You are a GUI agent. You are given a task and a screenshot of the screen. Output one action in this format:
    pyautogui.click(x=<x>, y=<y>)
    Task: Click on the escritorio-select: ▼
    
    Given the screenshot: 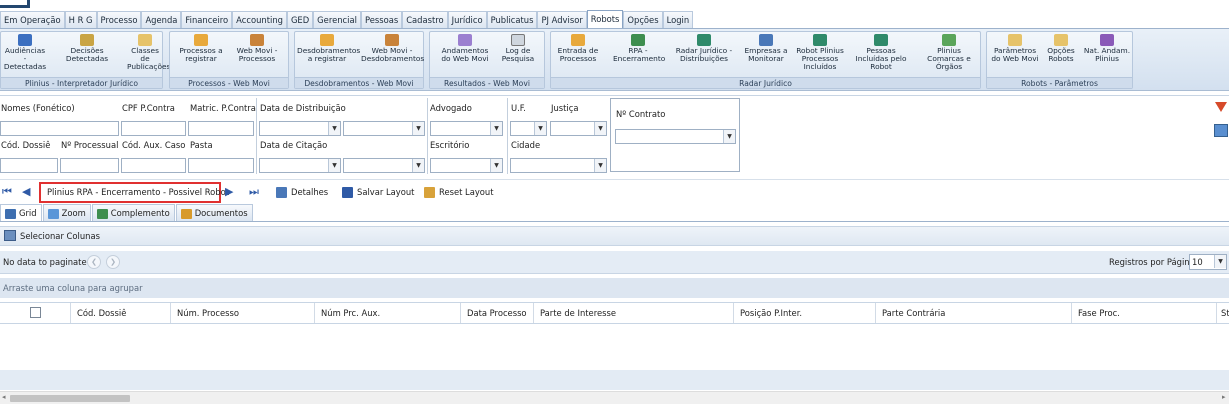 What is the action you would take?
    pyautogui.click(x=466, y=165)
    